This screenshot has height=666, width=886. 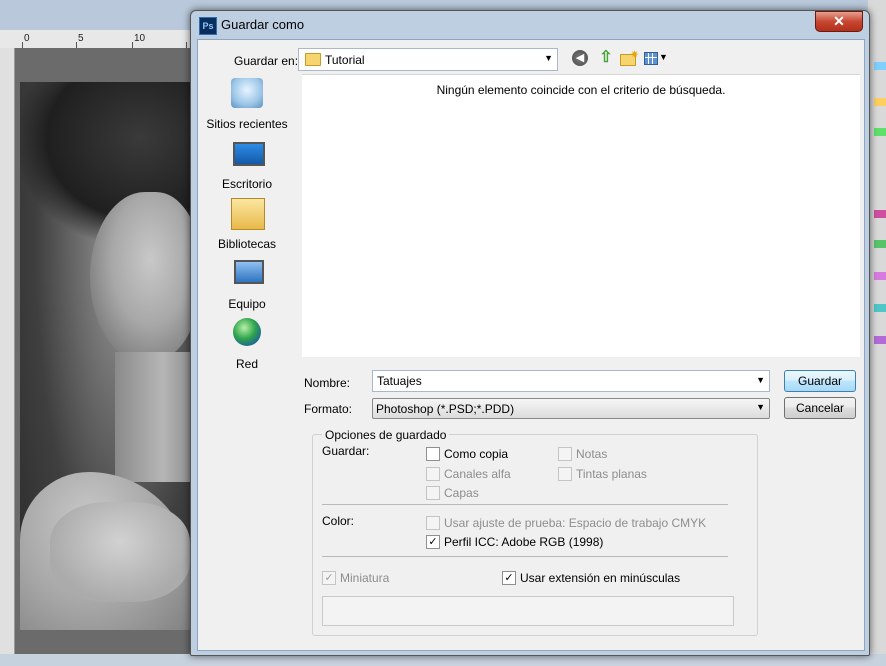 I want to click on photoshop-app-icon: Ps, so click(x=208, y=26).